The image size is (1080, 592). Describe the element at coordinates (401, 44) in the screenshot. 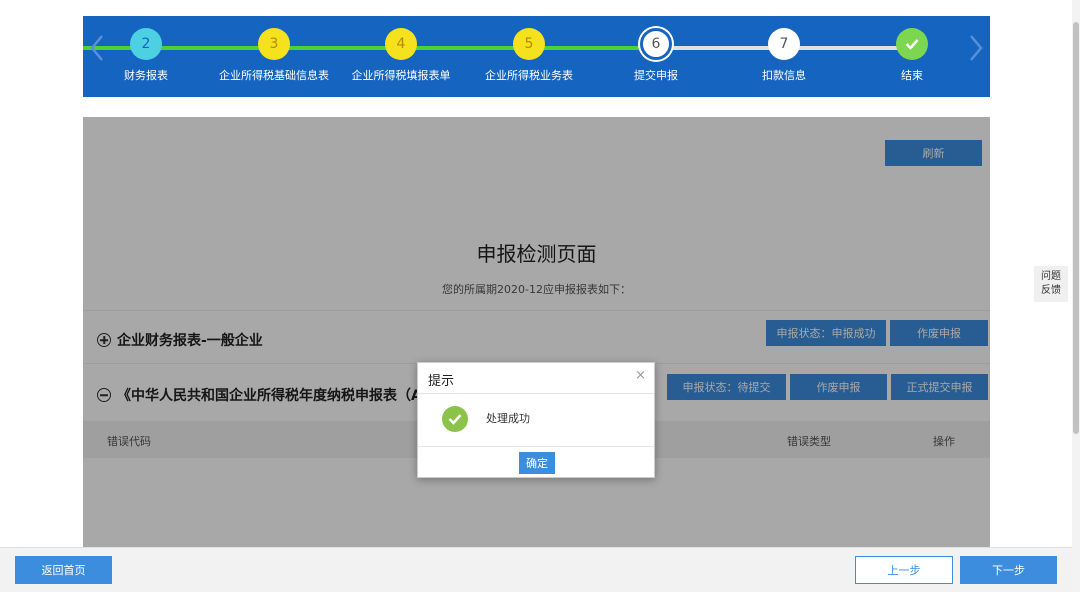

I see `step-circle: 4` at that location.